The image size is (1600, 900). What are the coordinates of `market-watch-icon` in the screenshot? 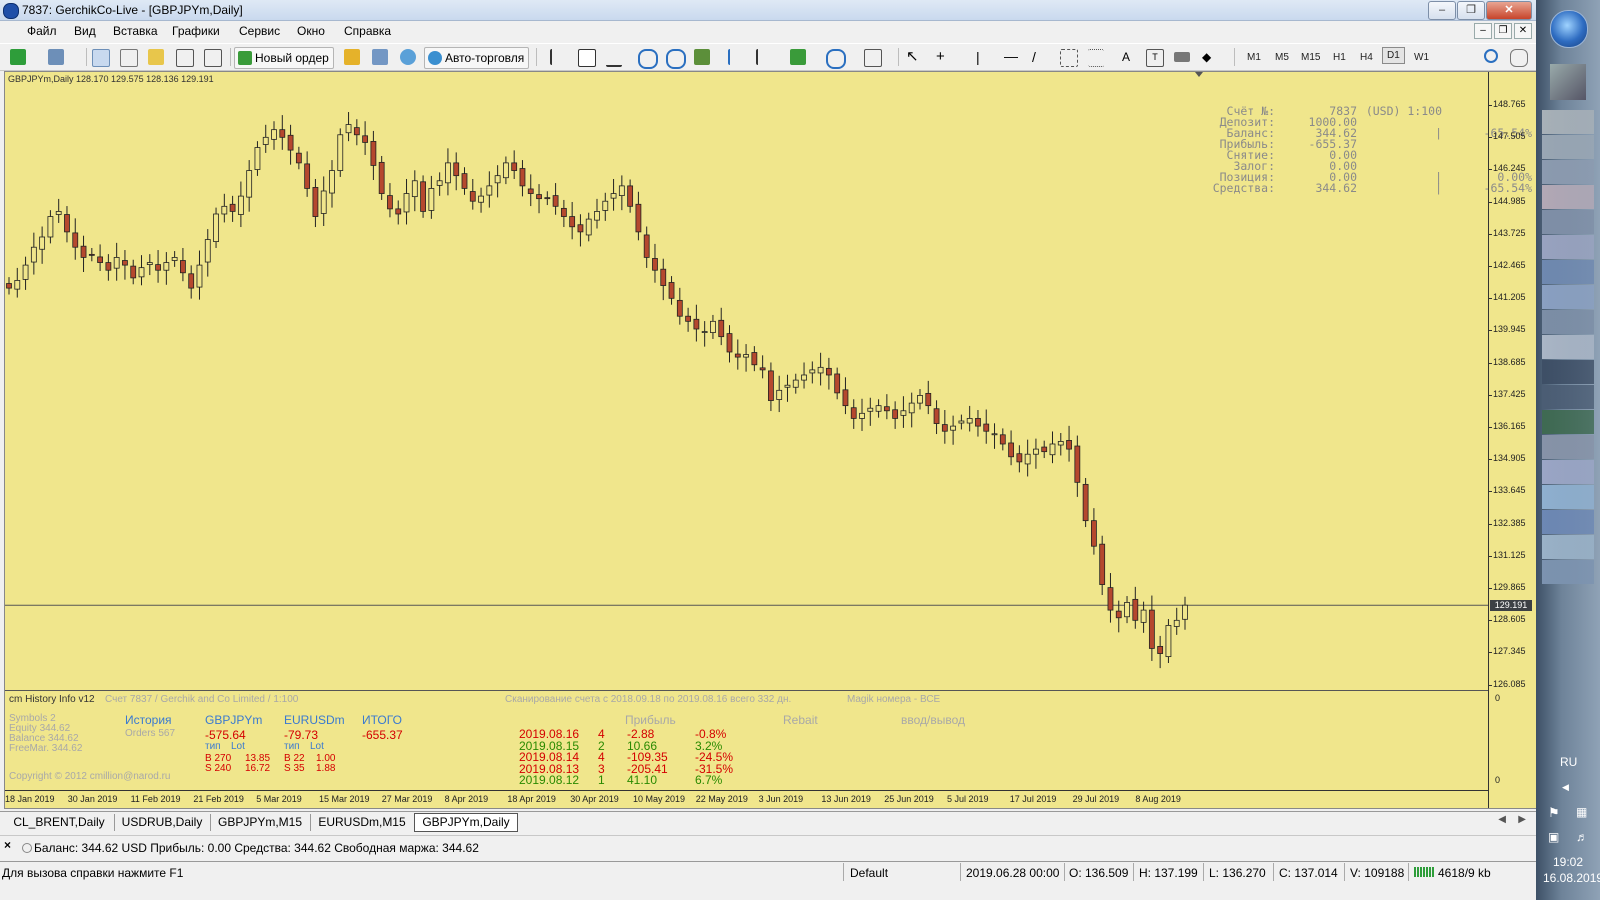 It's located at (101, 58).